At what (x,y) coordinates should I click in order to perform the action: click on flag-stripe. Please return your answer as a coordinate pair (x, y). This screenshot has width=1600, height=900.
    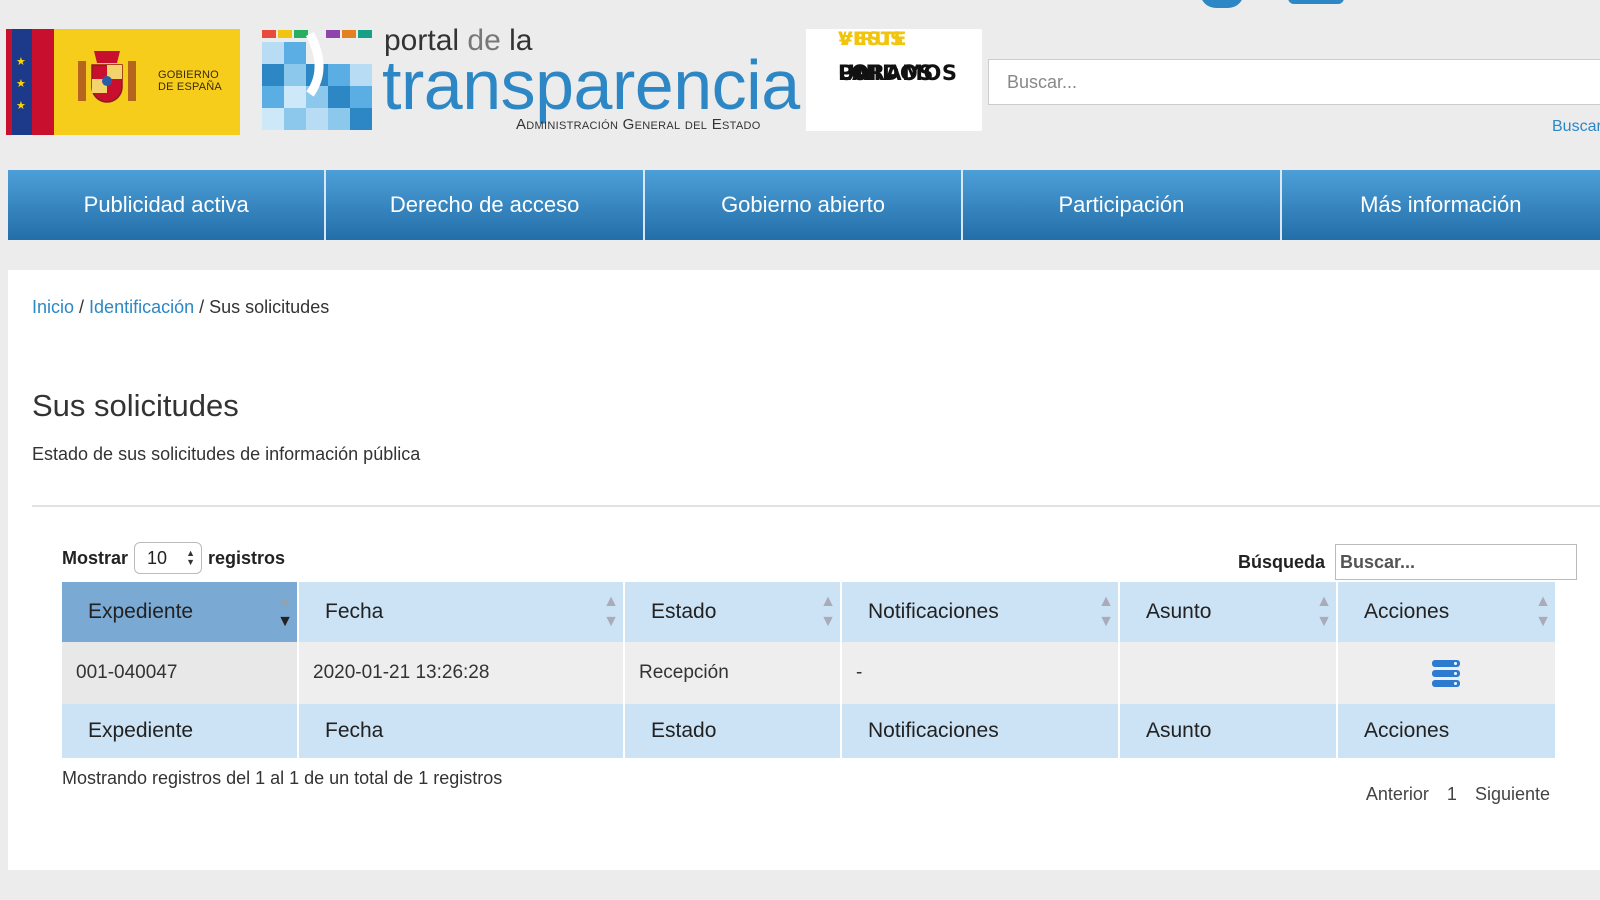
    Looking at the image, I should click on (43, 82).